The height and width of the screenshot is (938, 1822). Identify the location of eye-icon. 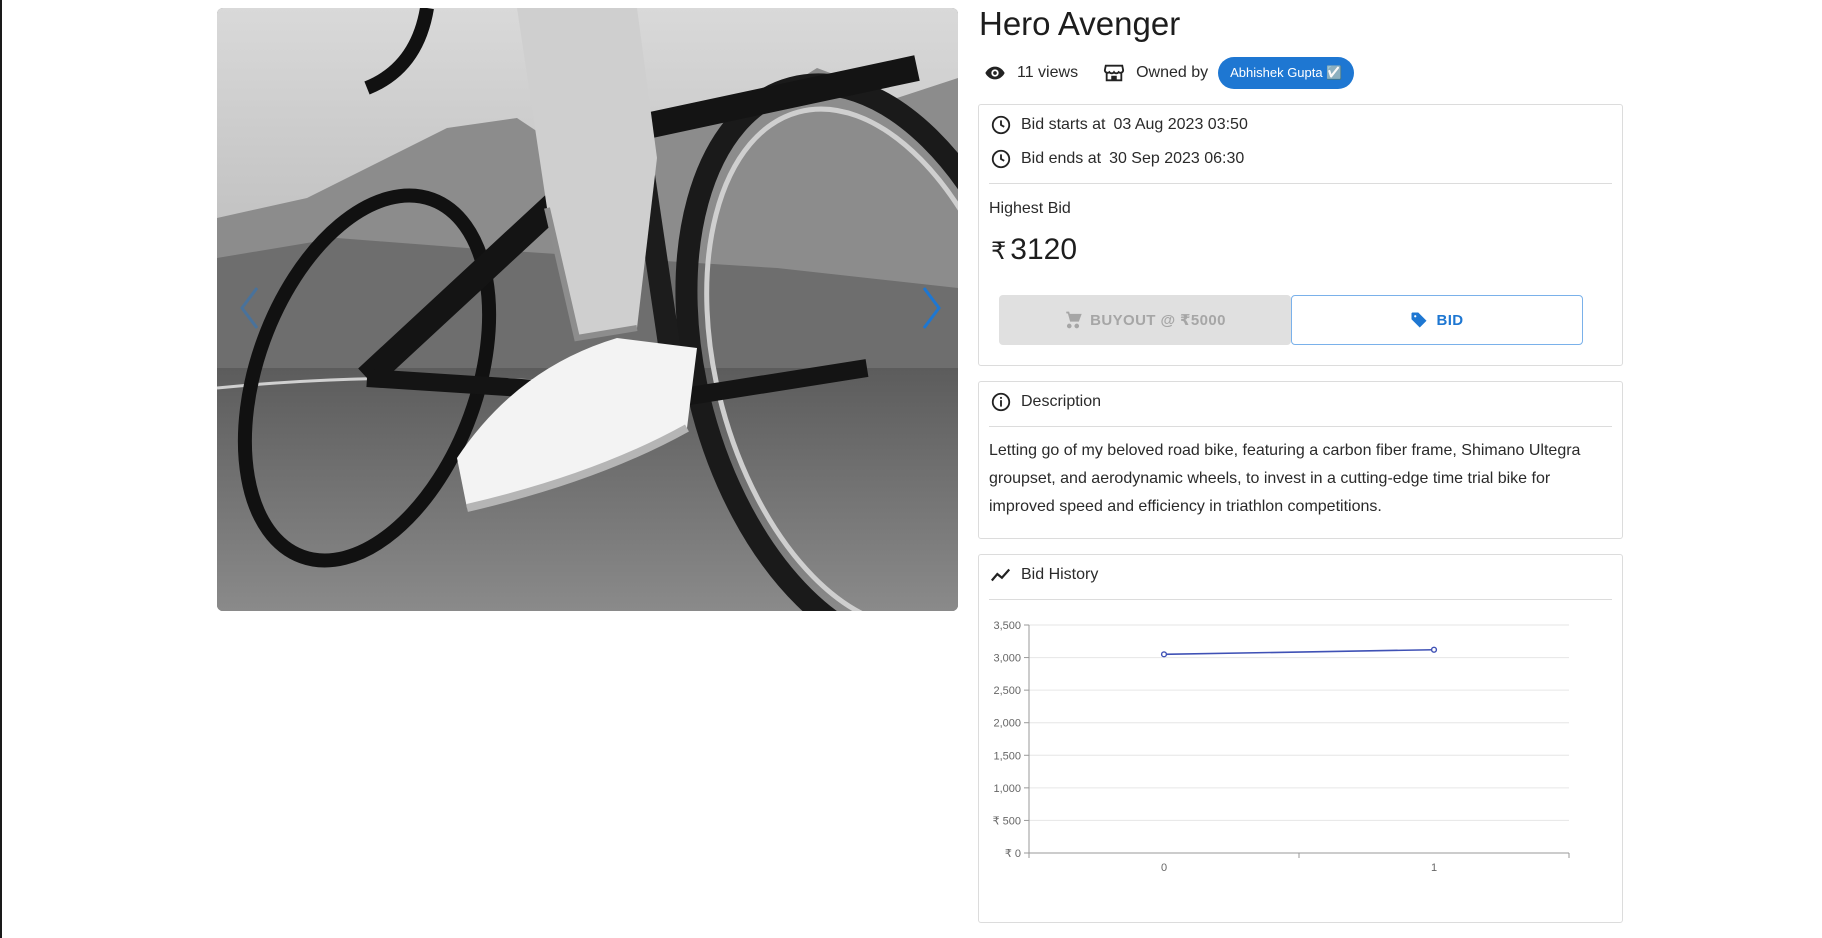
(995, 73).